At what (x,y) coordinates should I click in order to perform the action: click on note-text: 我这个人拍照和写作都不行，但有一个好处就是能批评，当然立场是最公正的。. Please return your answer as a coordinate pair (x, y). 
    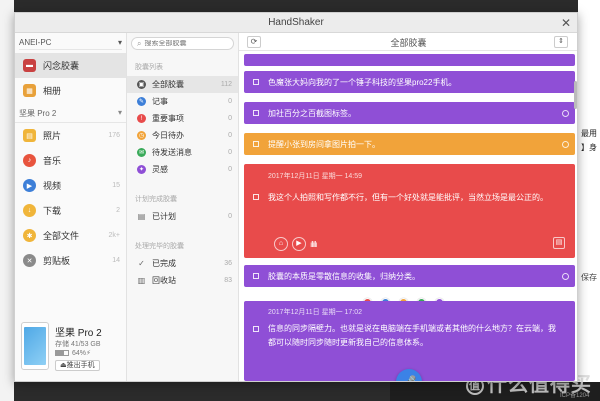
    Looking at the image, I should click on (408, 197).